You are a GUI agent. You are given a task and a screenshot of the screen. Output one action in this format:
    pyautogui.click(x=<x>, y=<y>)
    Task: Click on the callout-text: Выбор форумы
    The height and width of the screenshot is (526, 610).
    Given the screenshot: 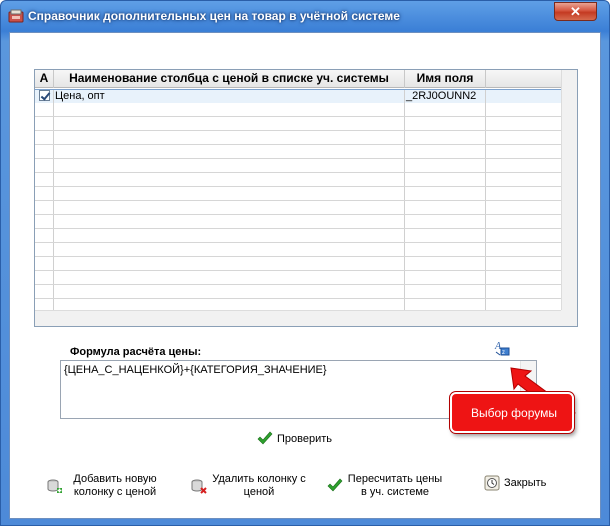 What is the action you would take?
    pyautogui.click(x=514, y=413)
    